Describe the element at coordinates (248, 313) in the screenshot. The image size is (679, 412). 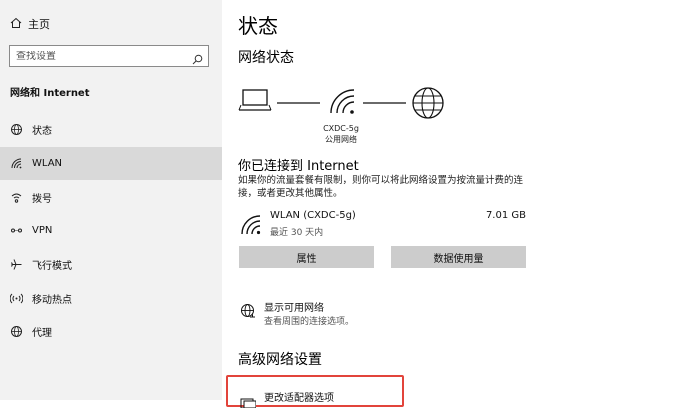
I see `globe-network-icon` at that location.